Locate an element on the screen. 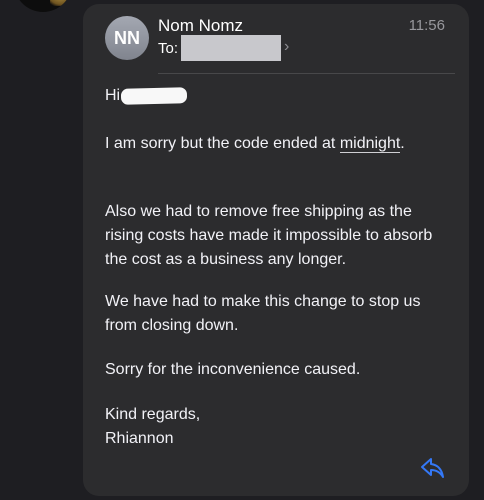 Image resolution: width=484 pixels, height=500 pixels. contact-avatar is located at coordinates (43, 6).